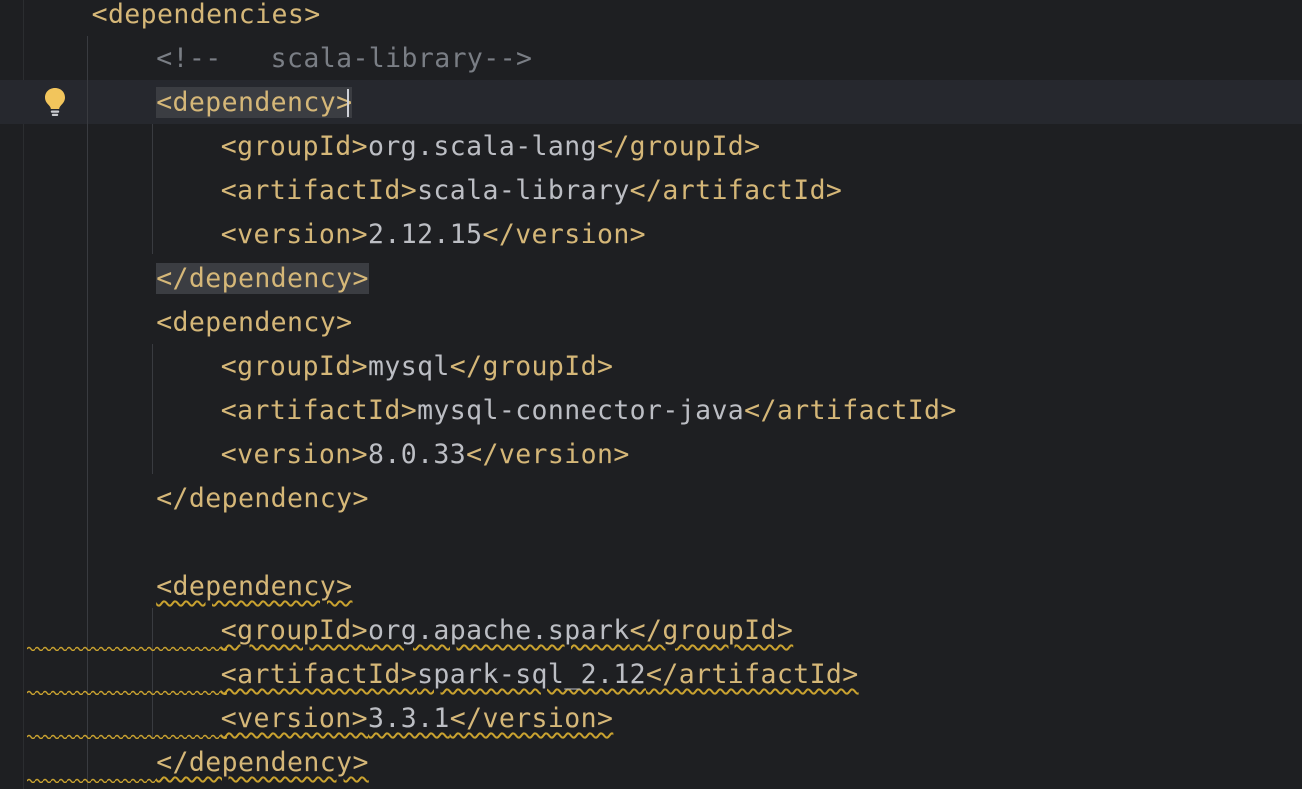  What do you see at coordinates (532, 674) in the screenshot?
I see `xml-text: spark-sql_2.12` at bounding box center [532, 674].